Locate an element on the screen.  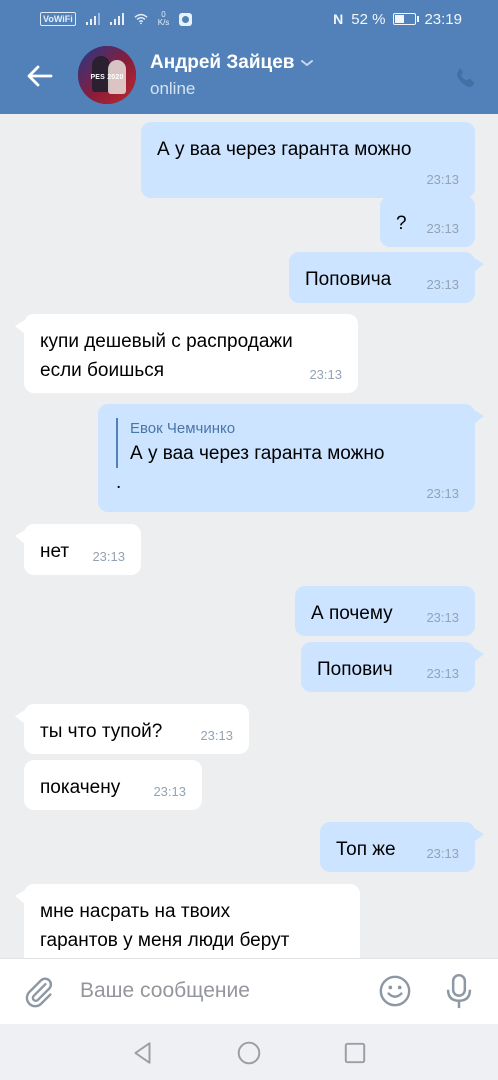
contact-name-button: Андрей Зайцев is located at coordinates (232, 63).